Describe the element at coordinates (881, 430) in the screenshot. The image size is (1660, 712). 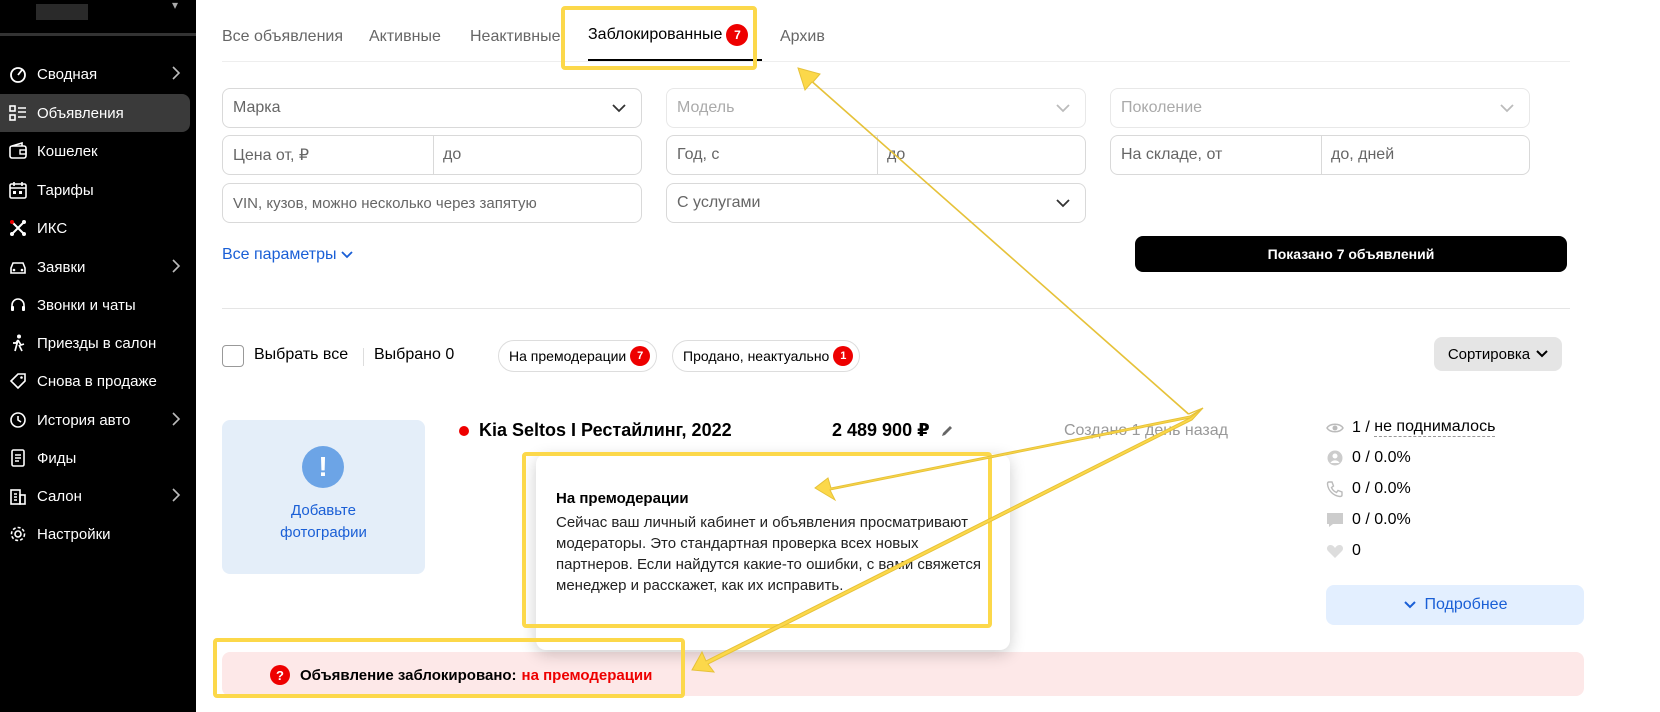
I see `listing-price-text: 2 489 900 ₽` at that location.